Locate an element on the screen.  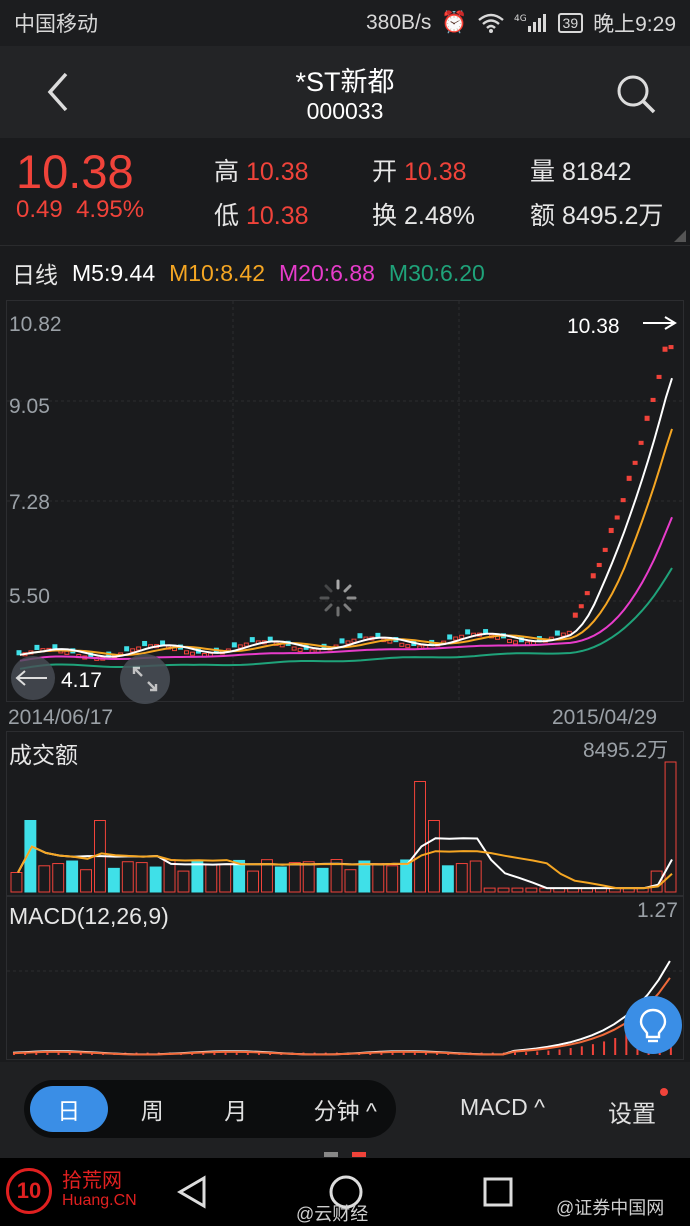
tab-month: 月 is located at coordinates (236, 1109).